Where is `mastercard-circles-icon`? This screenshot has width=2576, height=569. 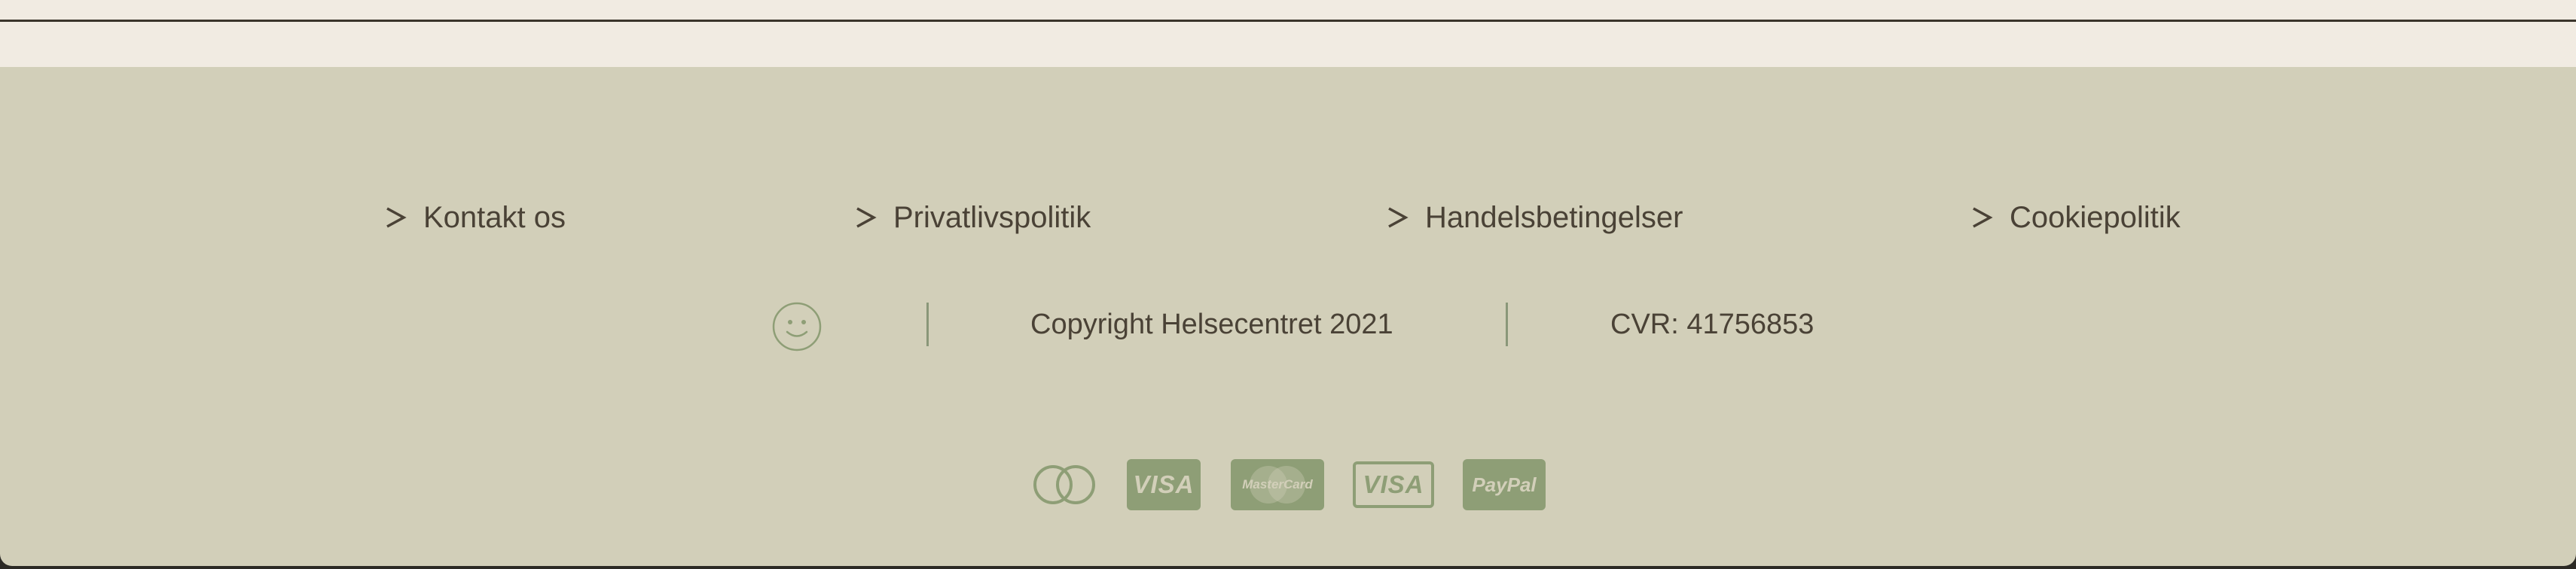
mastercard-circles-icon is located at coordinates (1065, 484).